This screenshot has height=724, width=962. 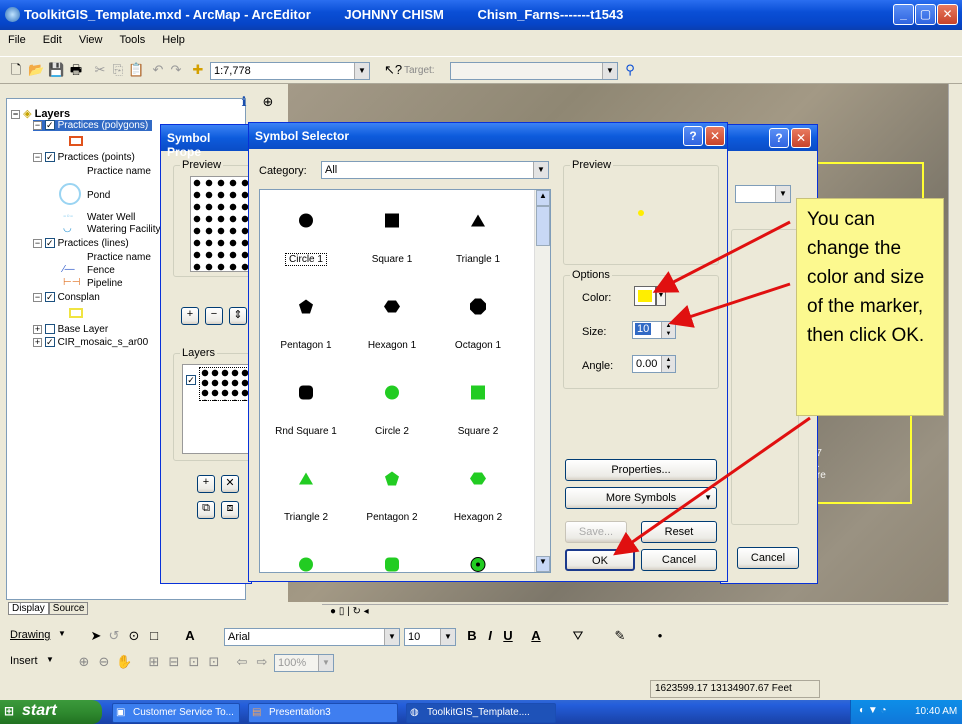 I want to click on arrow-to-ok, so click(x=712, y=486).